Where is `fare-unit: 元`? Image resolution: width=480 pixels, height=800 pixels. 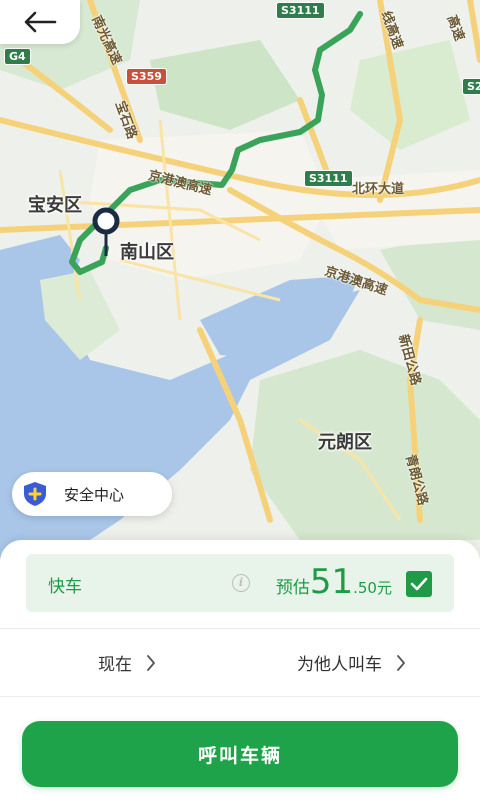 fare-unit: 元 is located at coordinates (384, 588).